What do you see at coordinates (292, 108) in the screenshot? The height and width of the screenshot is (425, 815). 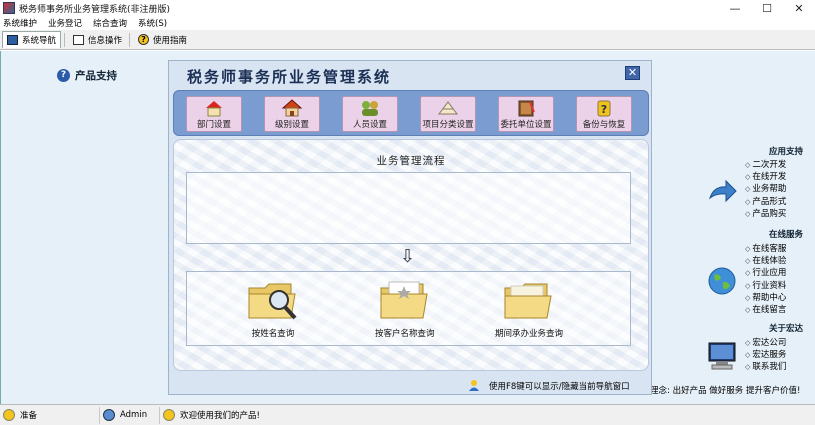 I see `house-icon` at bounding box center [292, 108].